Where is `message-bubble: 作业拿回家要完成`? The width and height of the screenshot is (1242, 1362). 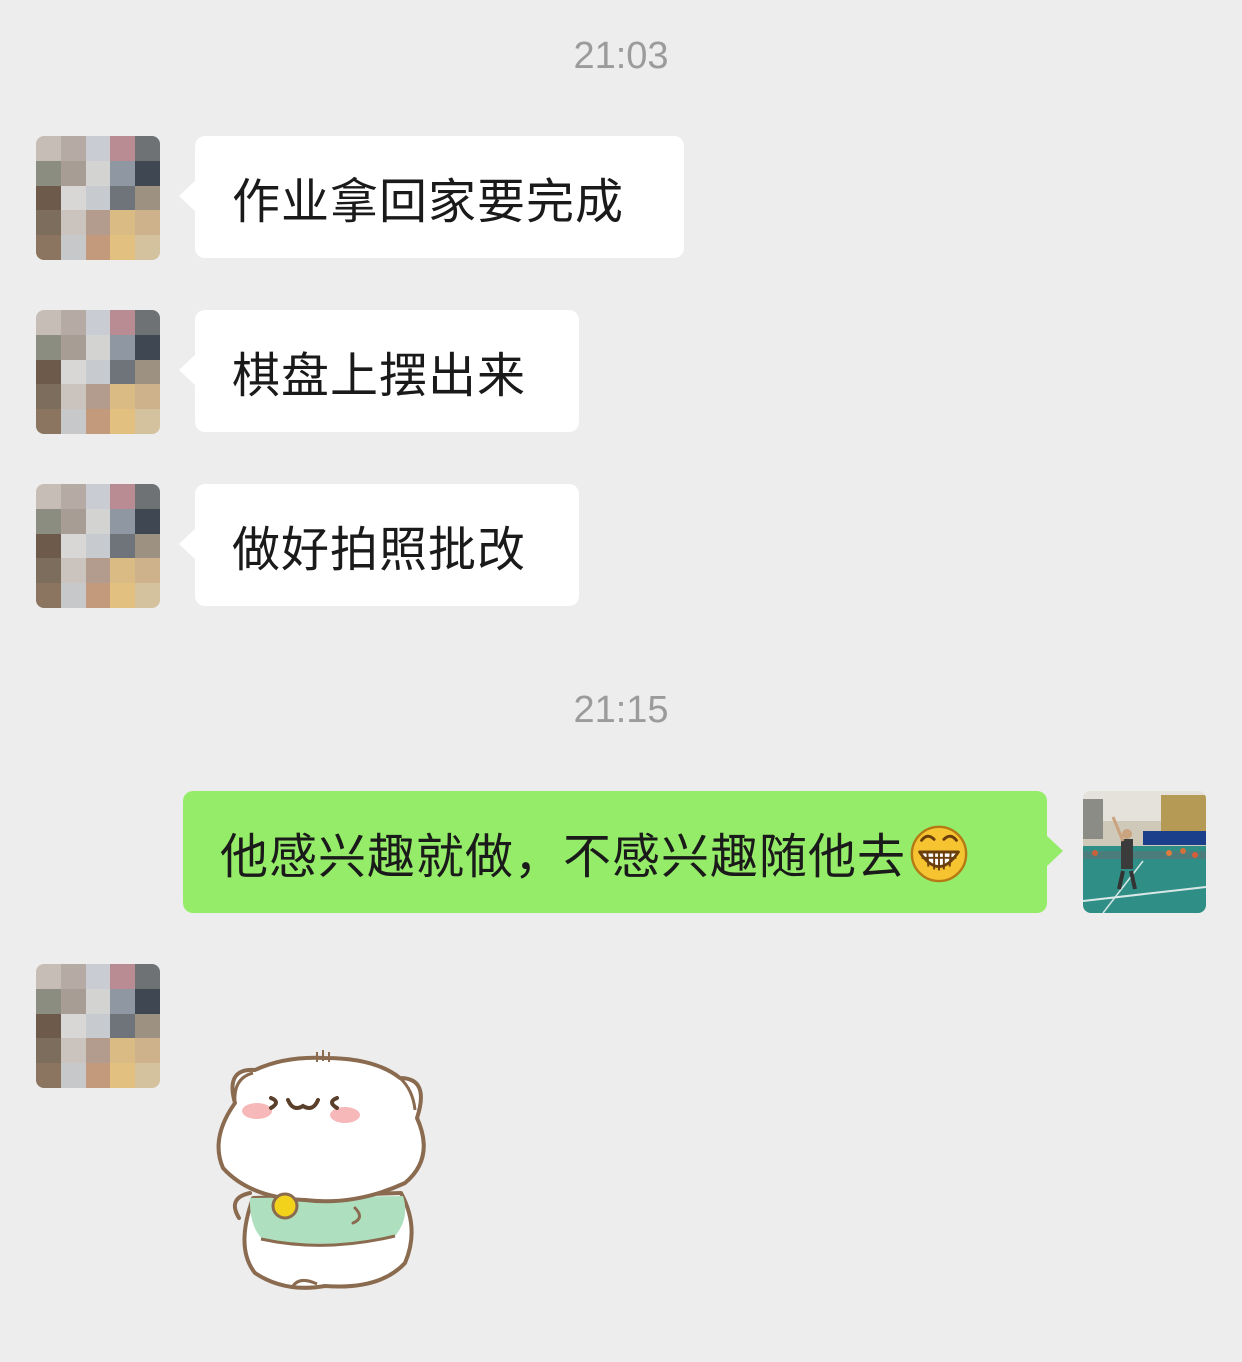 message-bubble: 作业拿回家要完成 is located at coordinates (431, 197).